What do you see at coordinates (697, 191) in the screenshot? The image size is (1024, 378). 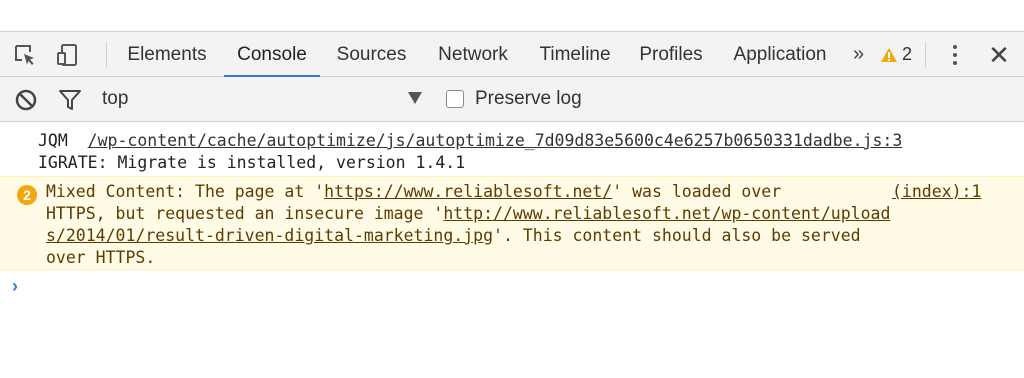 I see `warning-text-part: ' was loaded over` at bounding box center [697, 191].